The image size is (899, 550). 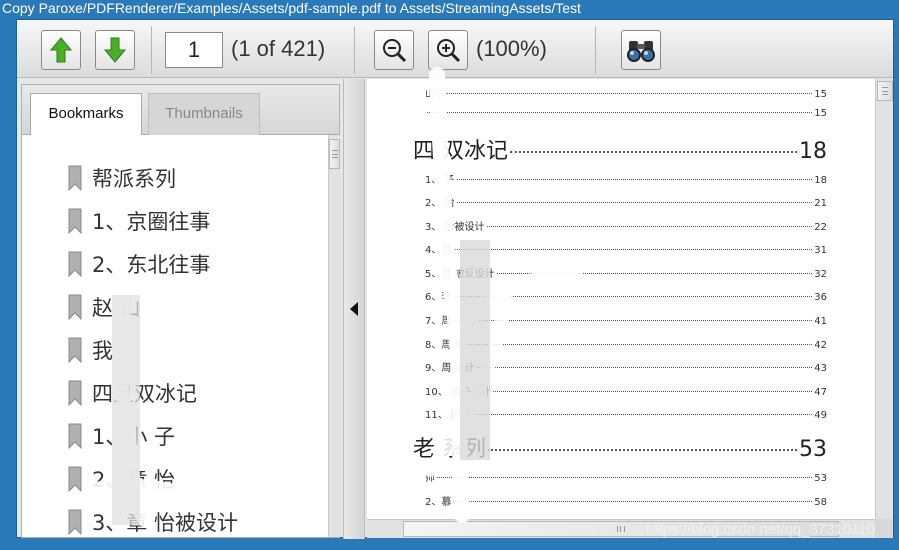 I want to click on bookmark-label: 2、东北往事, so click(x=151, y=265).